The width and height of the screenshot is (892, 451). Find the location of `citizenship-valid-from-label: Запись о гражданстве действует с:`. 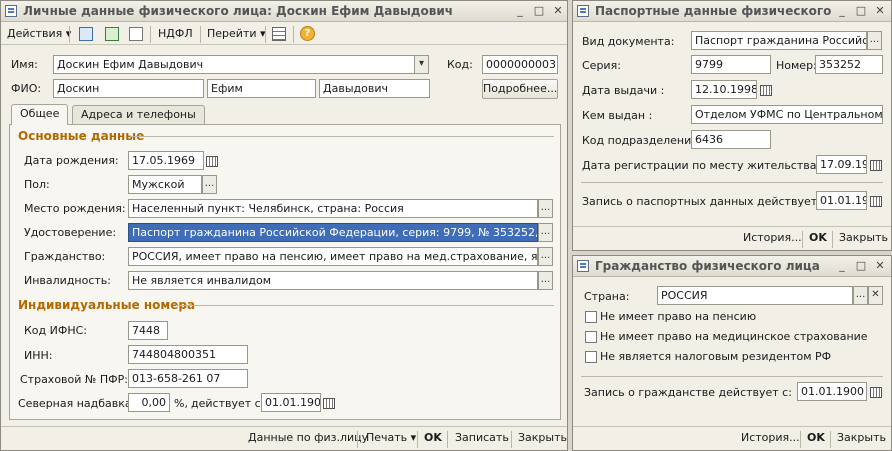

citizenship-valid-from-label: Запись о гражданстве действует с: is located at coordinates (688, 392).